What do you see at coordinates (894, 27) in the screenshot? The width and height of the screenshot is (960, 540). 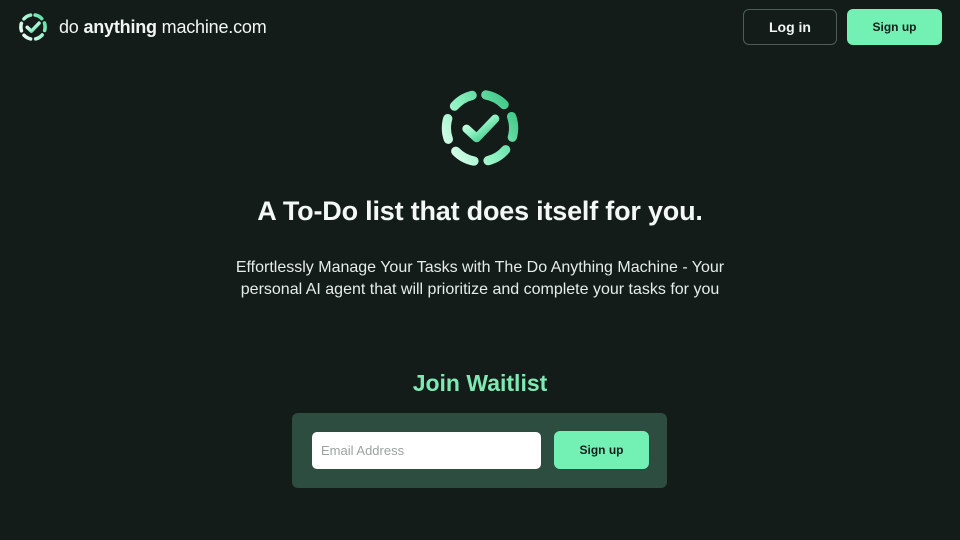 I see `header-signup-button: Sign up` at bounding box center [894, 27].